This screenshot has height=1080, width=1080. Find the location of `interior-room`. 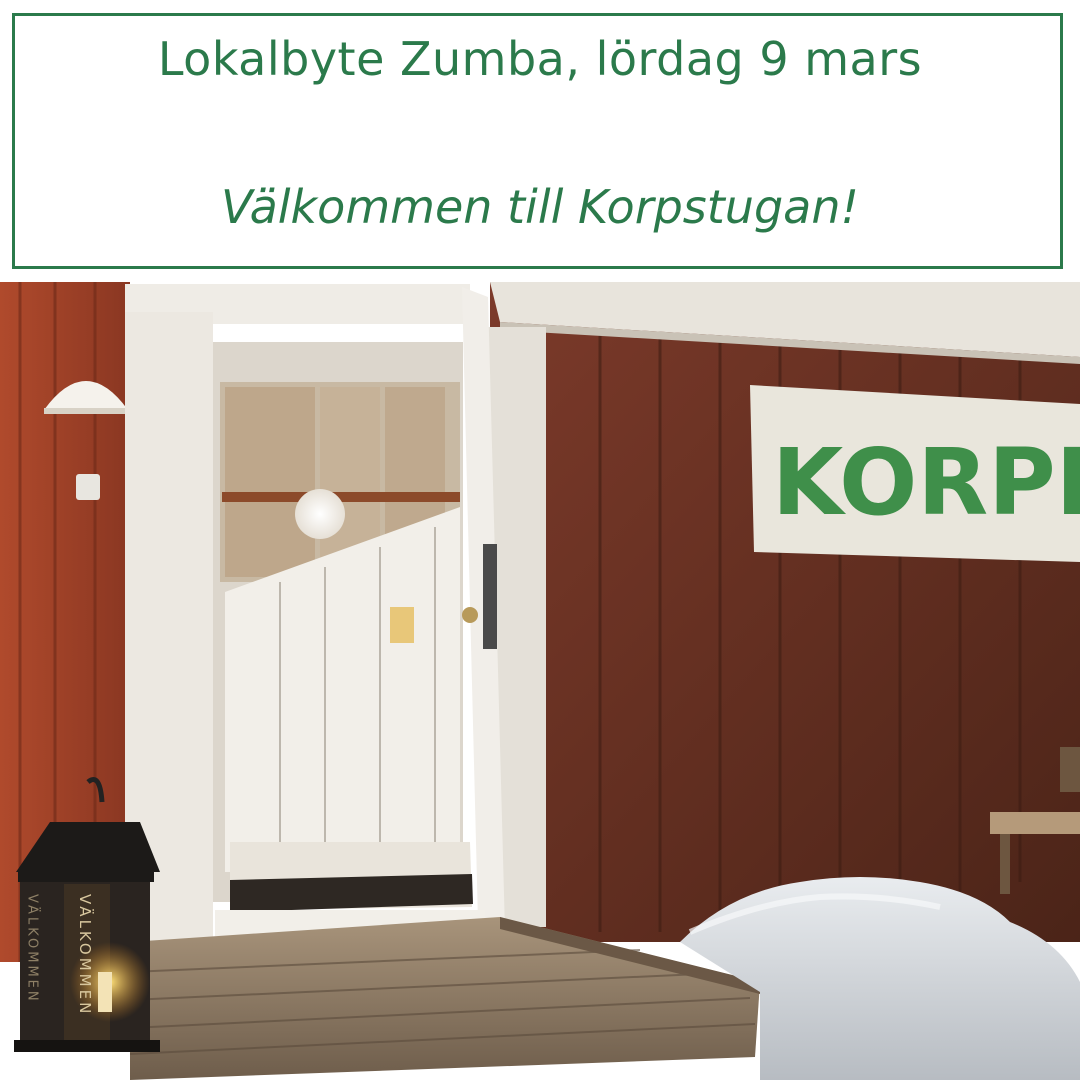

interior-room is located at coordinates (343, 627).